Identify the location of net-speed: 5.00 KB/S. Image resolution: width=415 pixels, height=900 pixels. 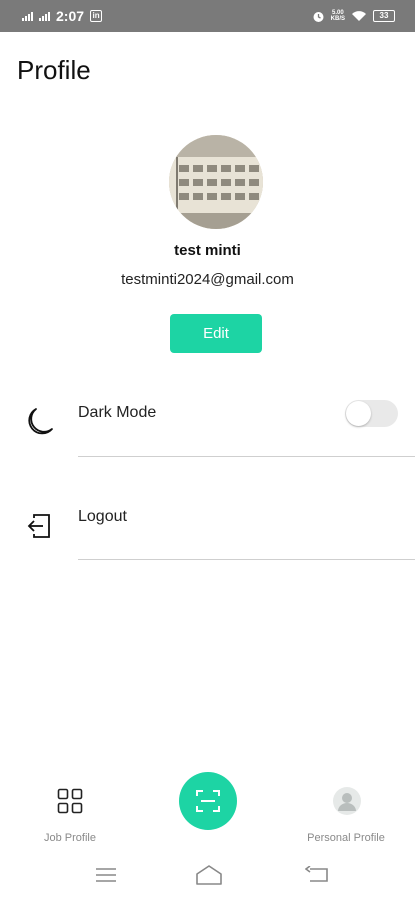
(338, 16).